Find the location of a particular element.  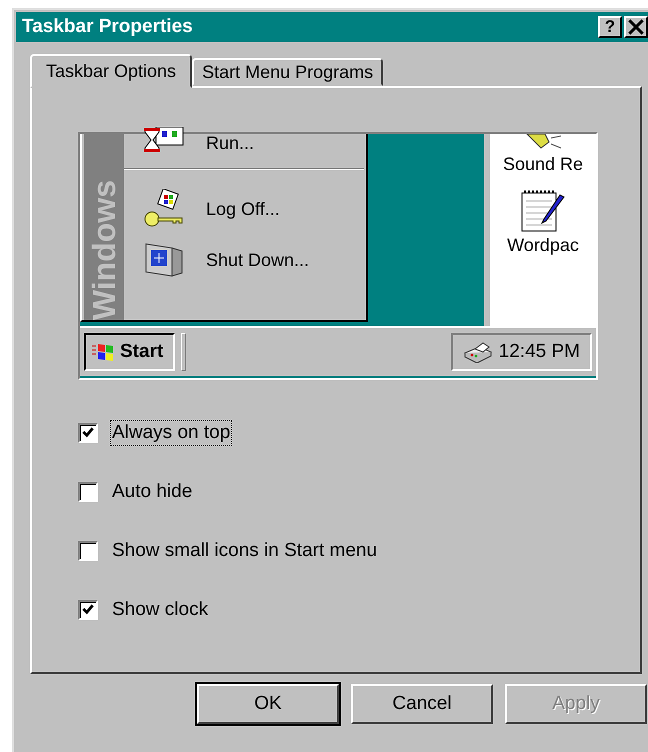

tab: Taskbar Options is located at coordinates (111, 71).